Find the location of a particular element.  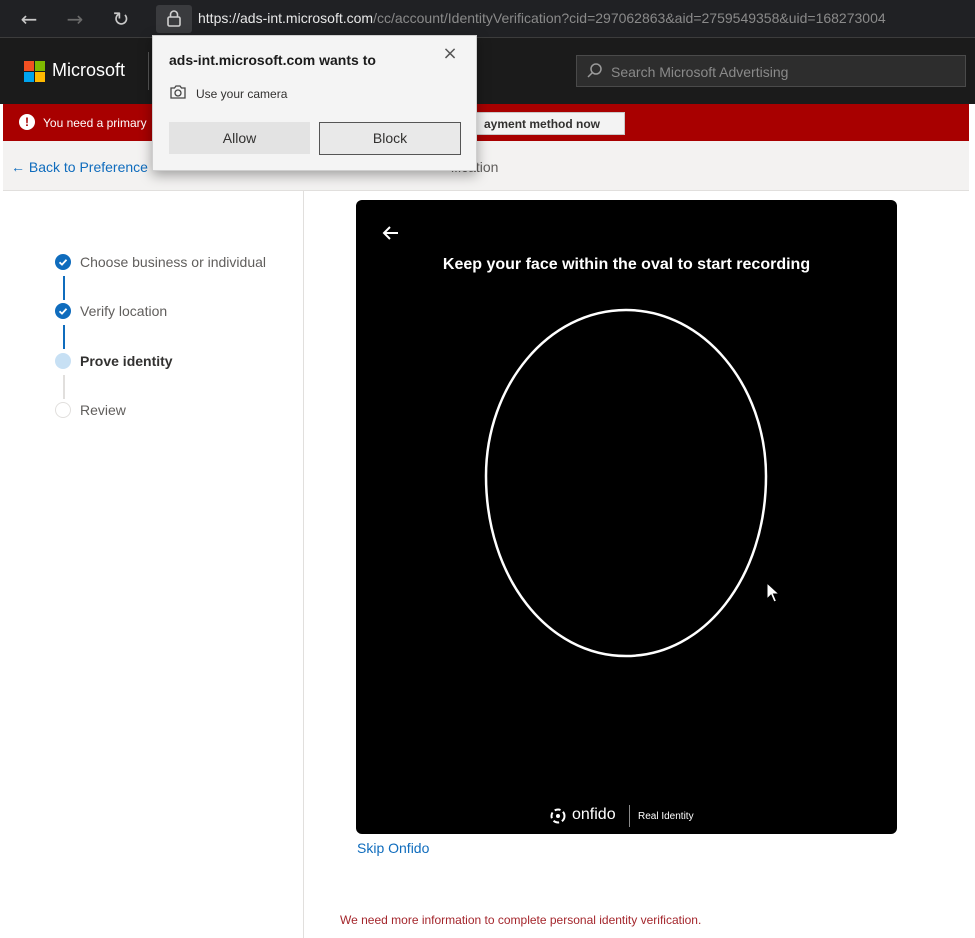

header-divider is located at coordinates (148, 71).